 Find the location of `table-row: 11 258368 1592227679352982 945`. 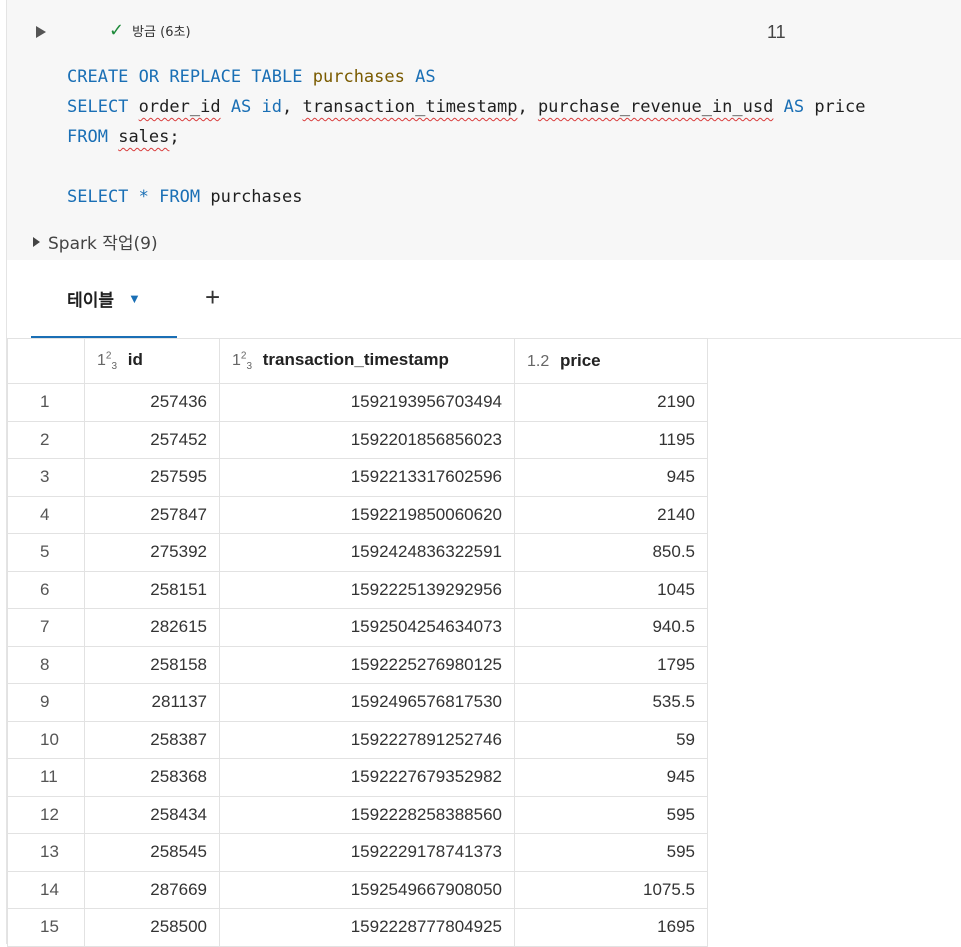

table-row: 11 258368 1592227679352982 945 is located at coordinates (357, 777).